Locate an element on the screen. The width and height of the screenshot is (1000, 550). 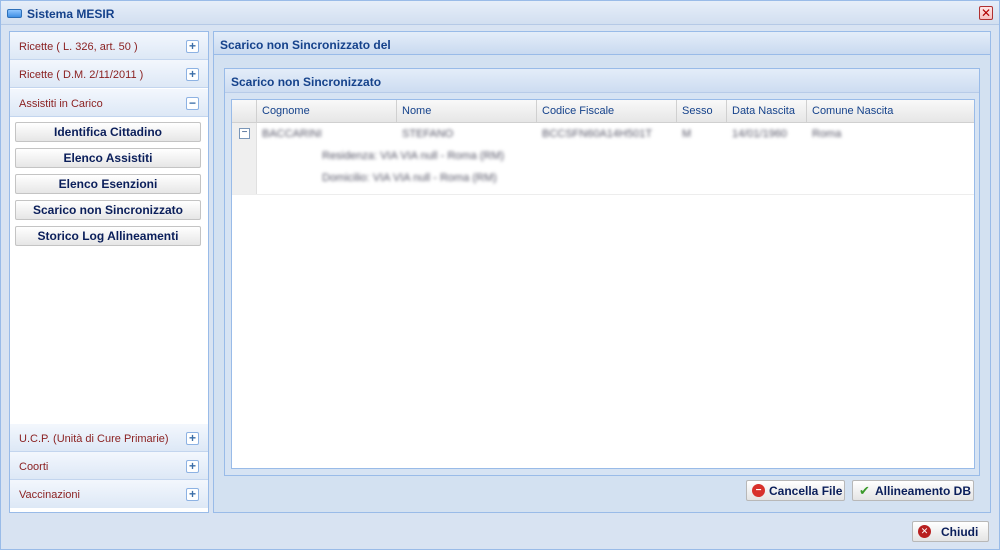
collapse-icon: − is located at coordinates (192, 103).